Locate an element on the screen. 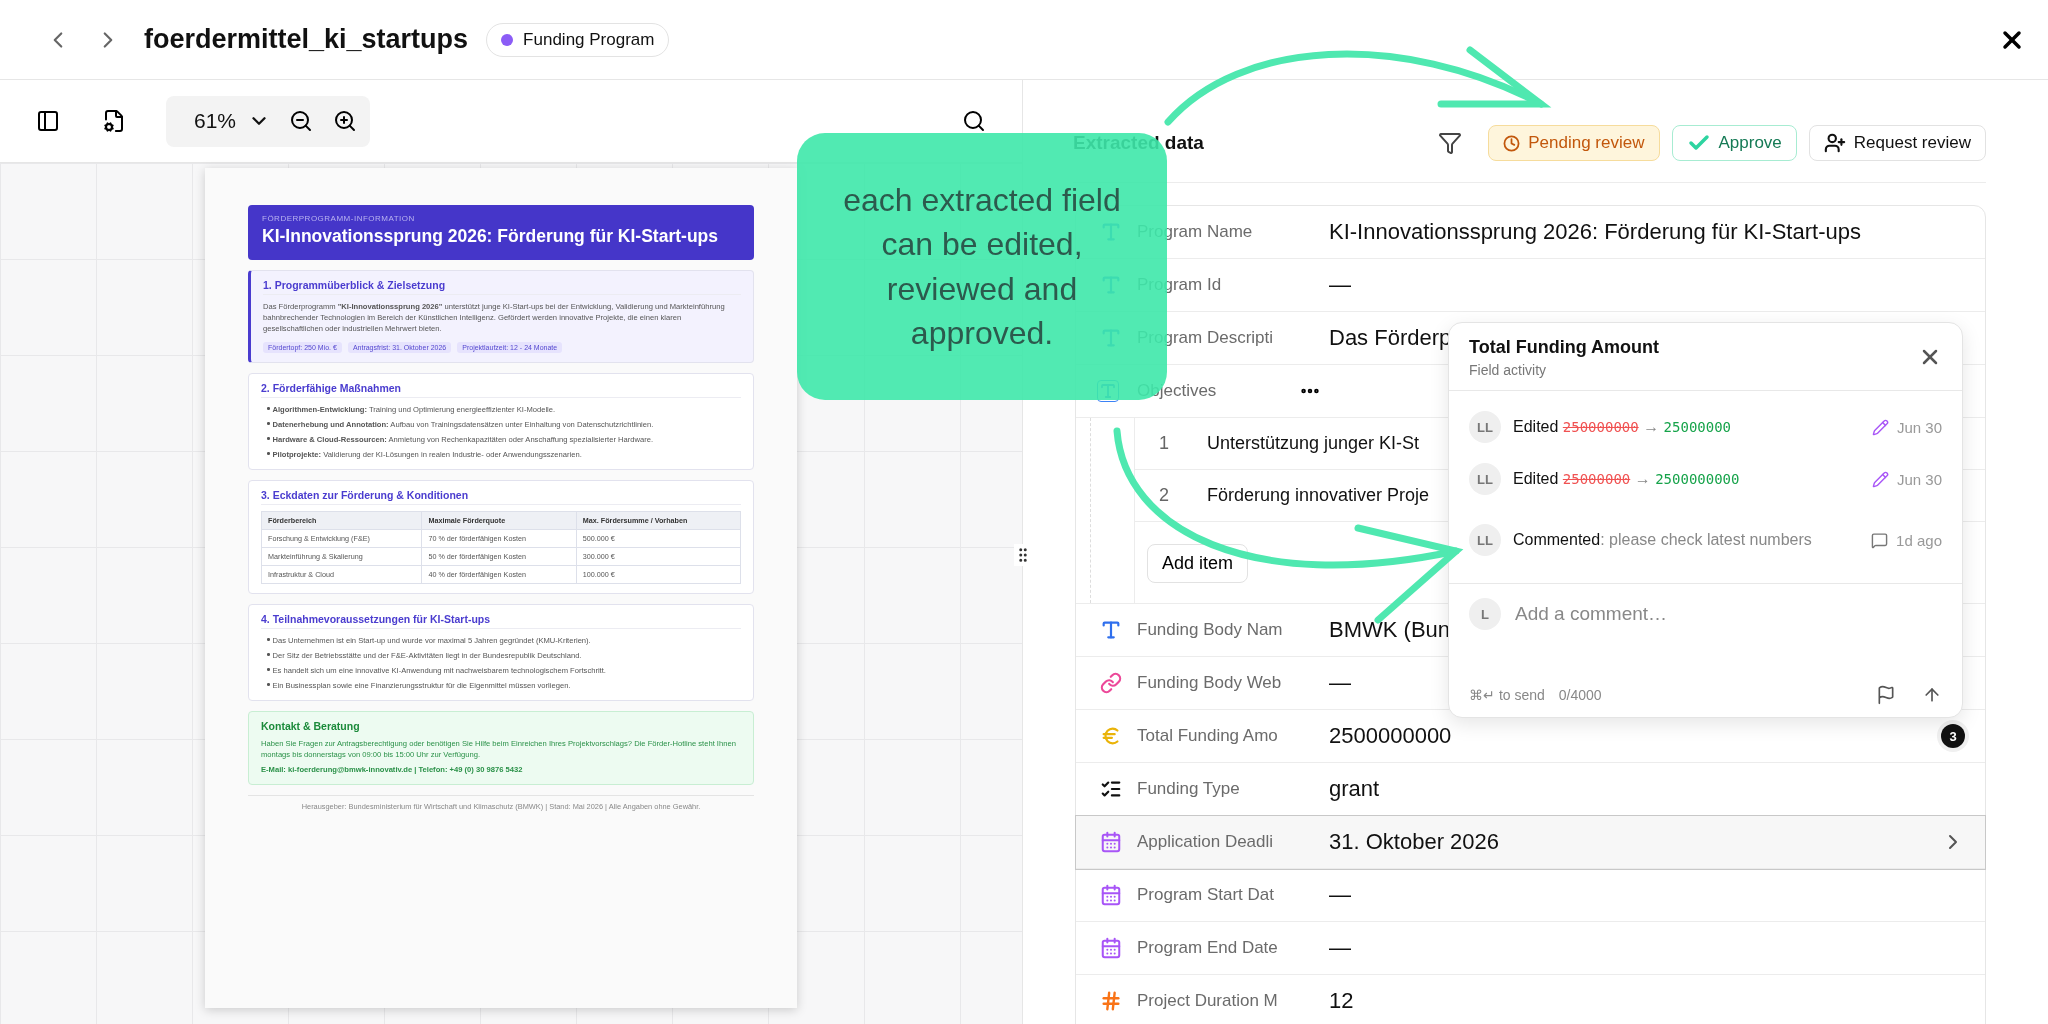  document-heading: KI-Innovationssprung 2026: Förderung für KI-Start-ups is located at coordinates (490, 236).